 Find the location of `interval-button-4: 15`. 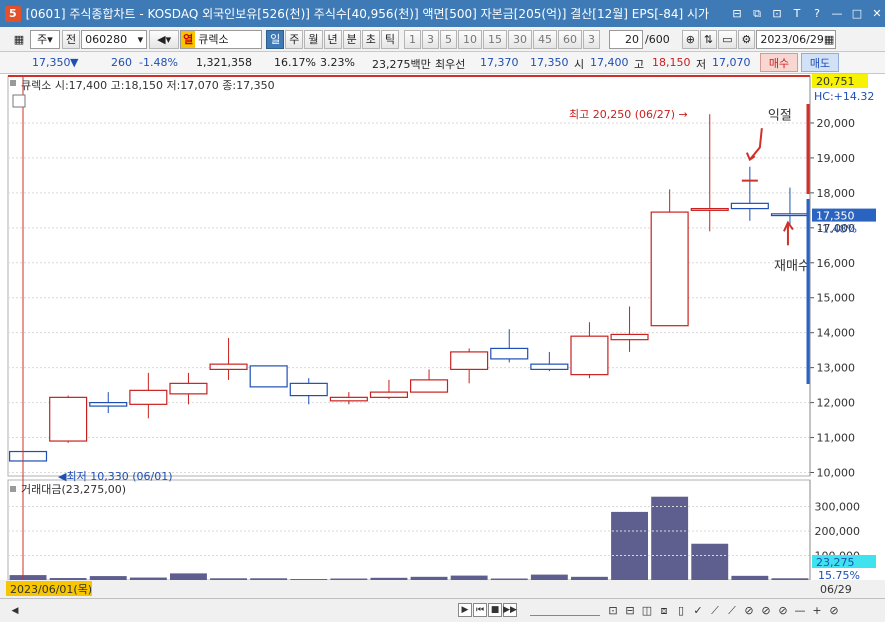

interval-button-4: 15 is located at coordinates (495, 39).